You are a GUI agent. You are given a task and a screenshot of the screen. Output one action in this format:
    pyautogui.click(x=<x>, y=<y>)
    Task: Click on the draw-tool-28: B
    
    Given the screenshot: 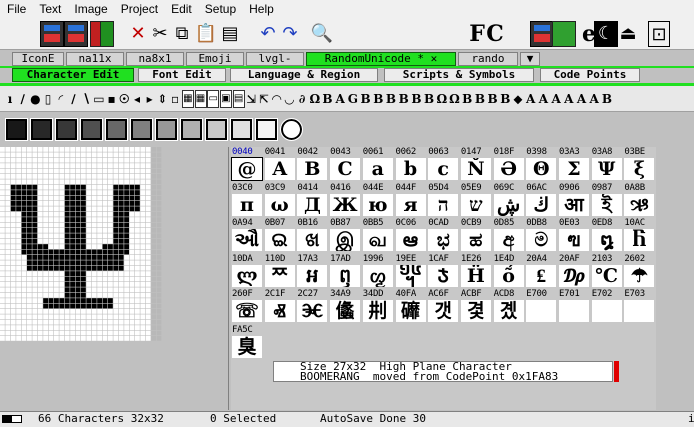 What is the action you would take?
    pyautogui.click(x=366, y=99)
    